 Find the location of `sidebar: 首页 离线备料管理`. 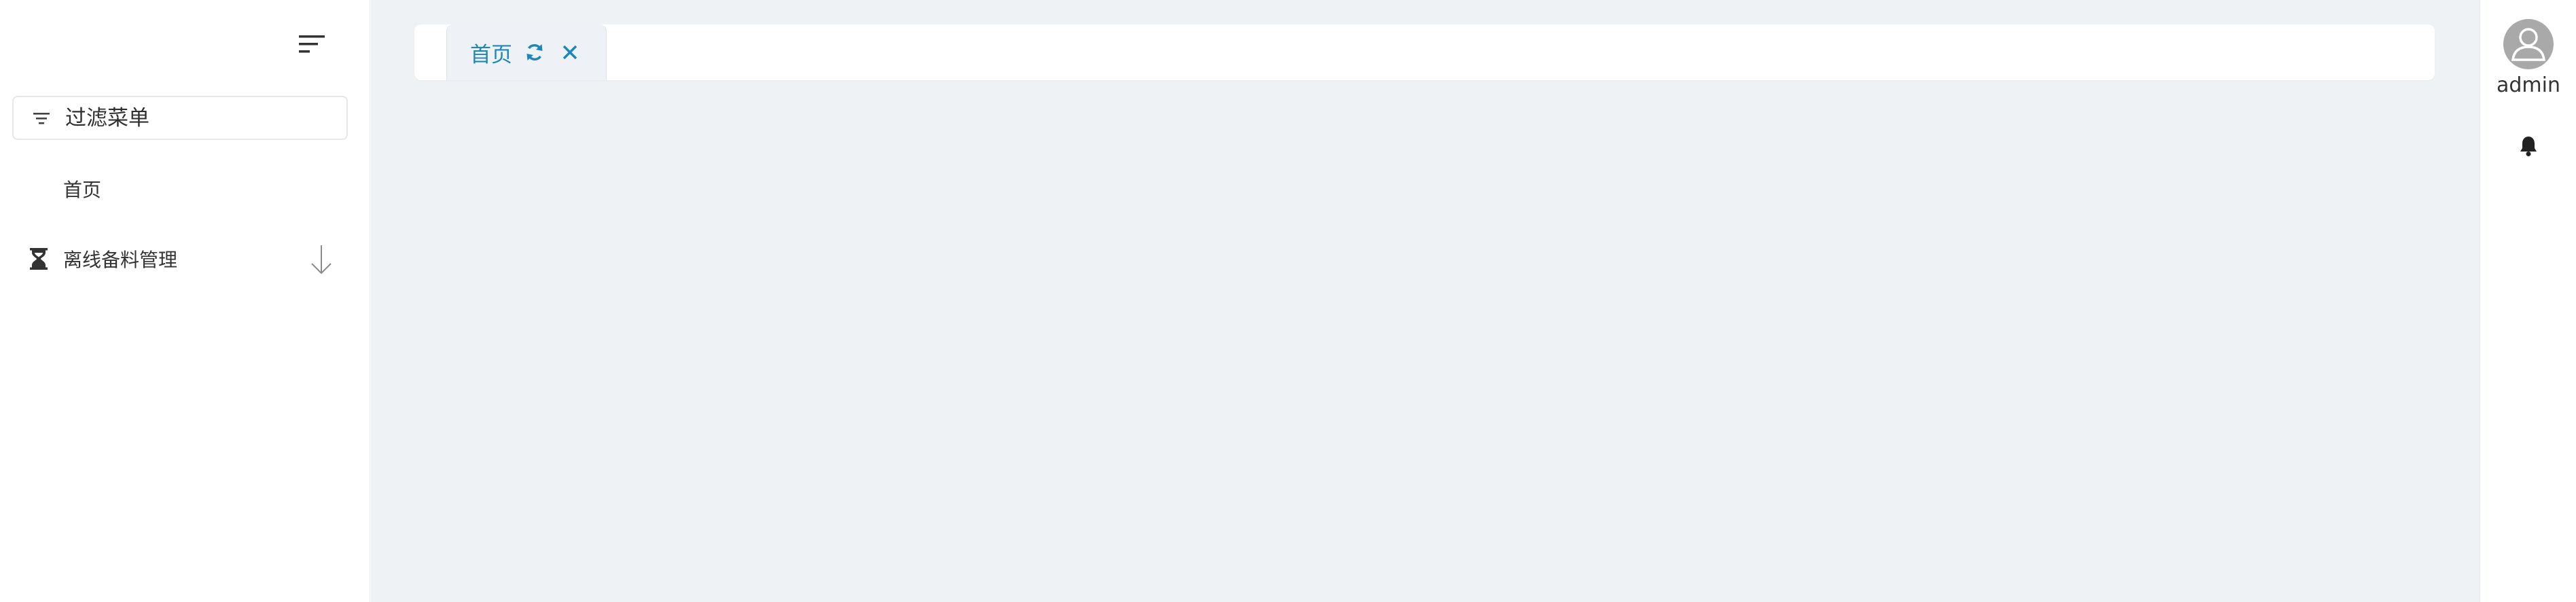

sidebar: 首页 离线备料管理 is located at coordinates (185, 301).